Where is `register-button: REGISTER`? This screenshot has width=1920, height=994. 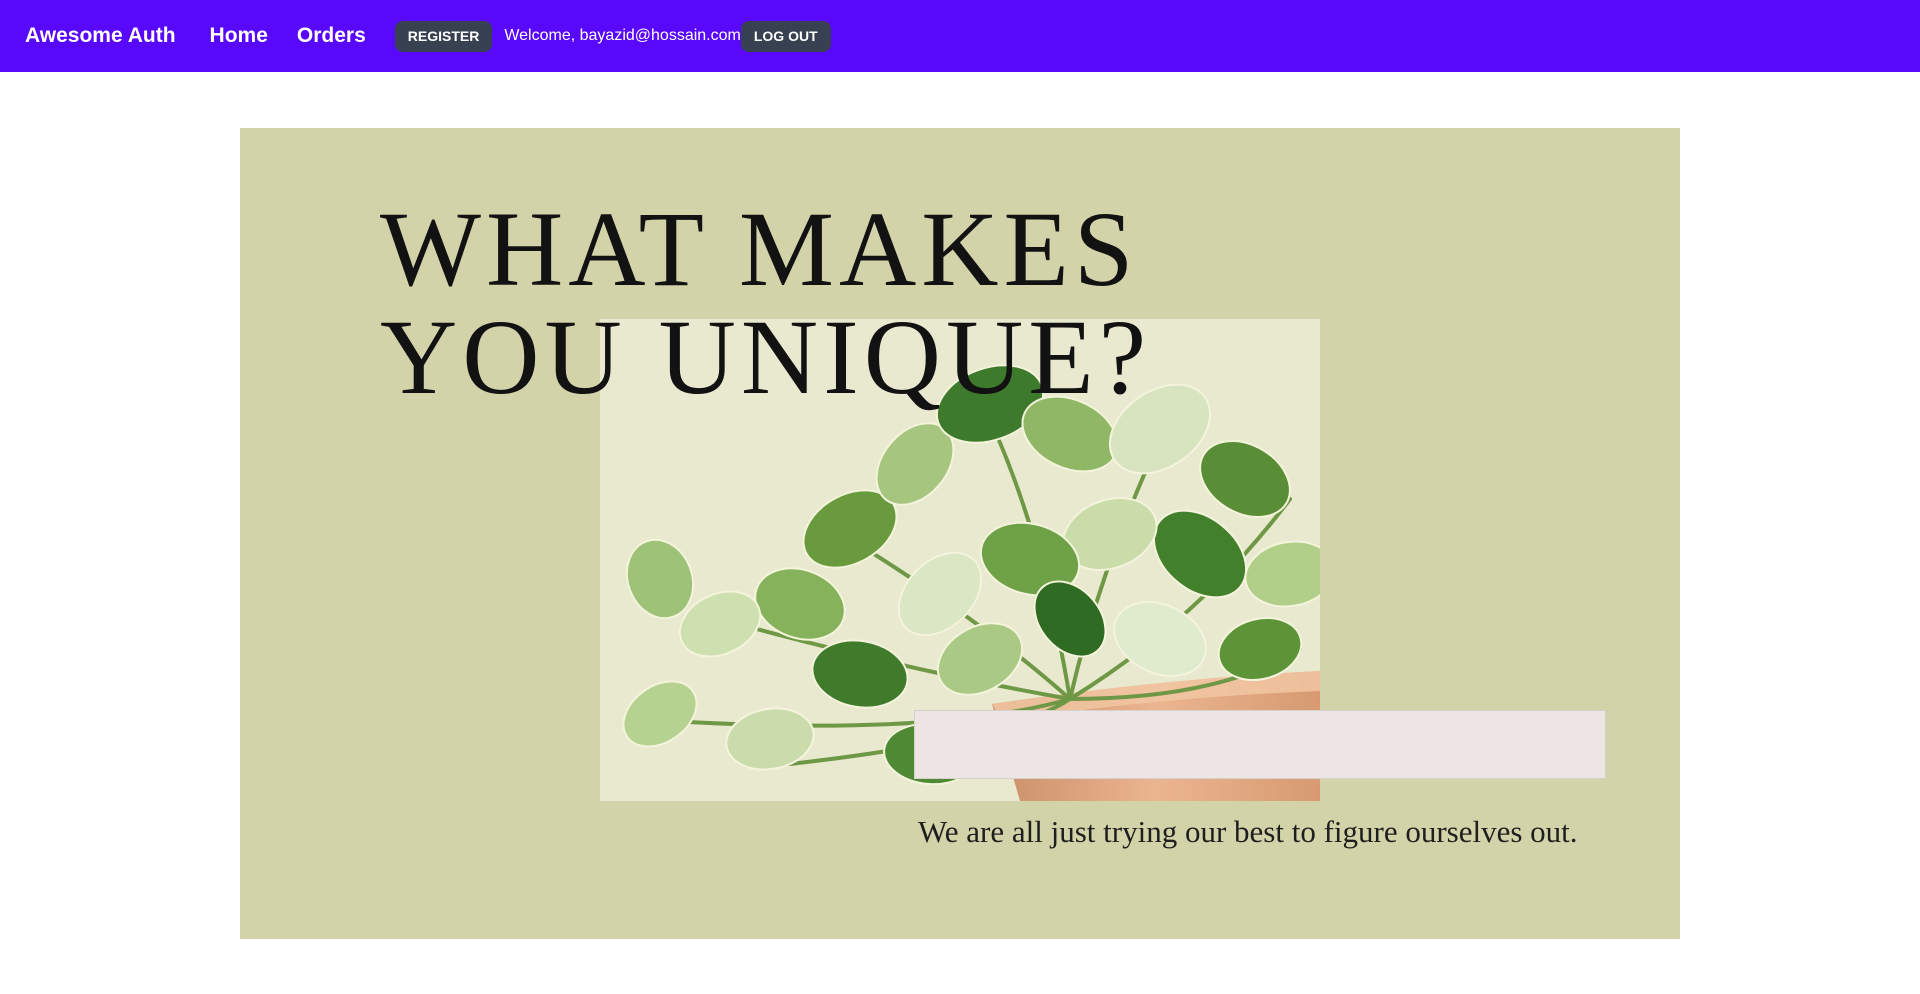
register-button: REGISTER is located at coordinates (443, 36).